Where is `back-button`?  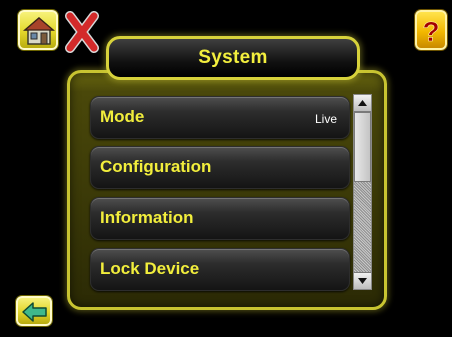 back-button is located at coordinates (34, 311).